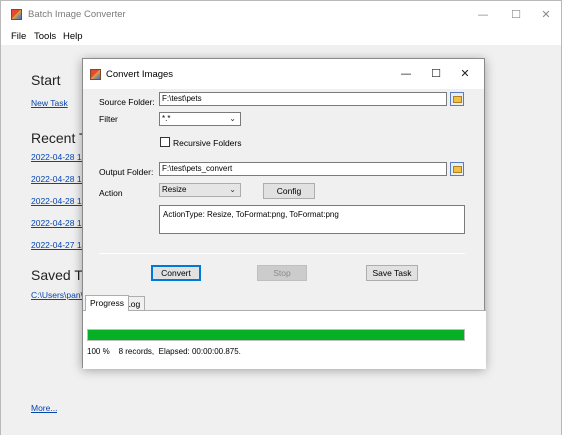  What do you see at coordinates (77, 14) in the screenshot?
I see `window-title: Batch Image Converter` at bounding box center [77, 14].